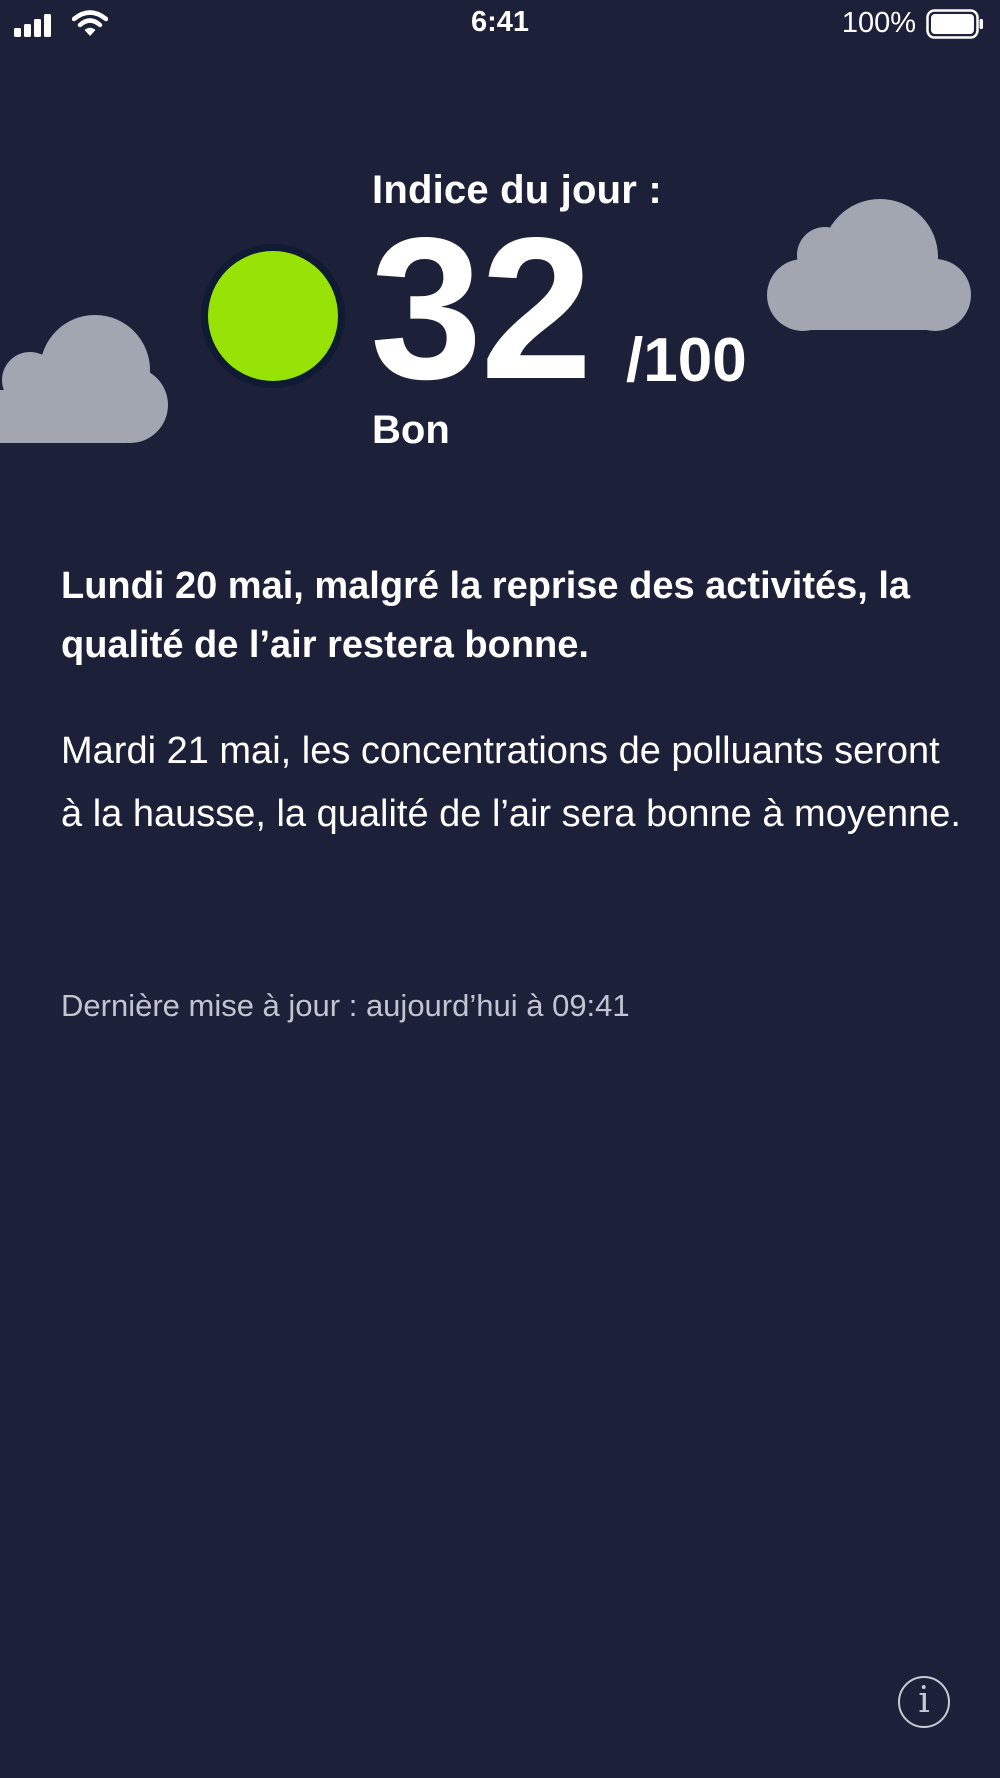 This screenshot has width=1000, height=1778. I want to click on index-value: 32, so click(481, 308).